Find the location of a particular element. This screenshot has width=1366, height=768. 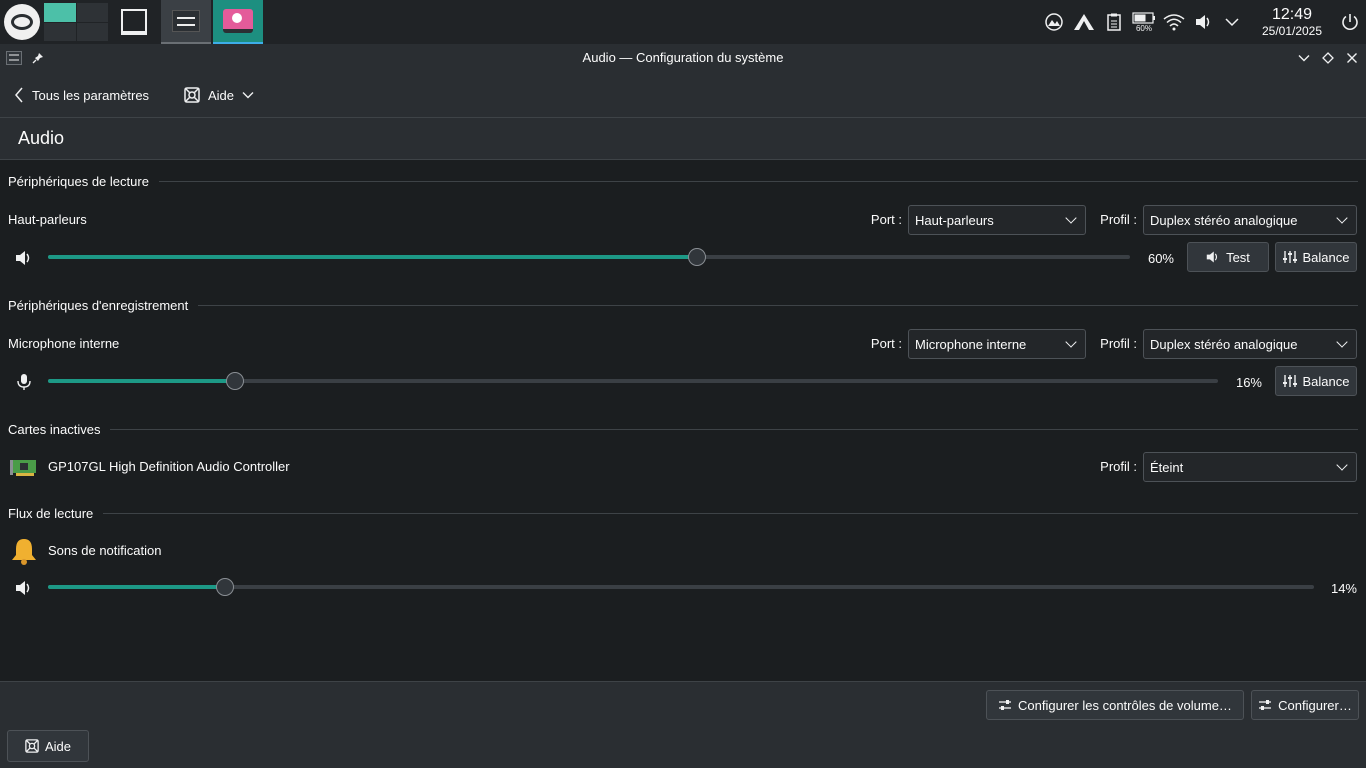

playback-profile-select: Duplex stéréo analogique is located at coordinates (1250, 220).